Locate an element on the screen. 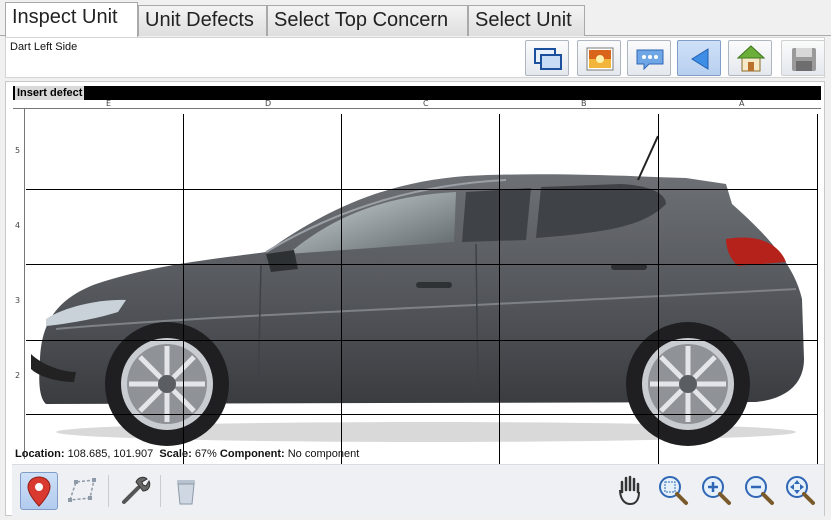 The height and width of the screenshot is (520, 831). polygon-icon is located at coordinates (82, 490).